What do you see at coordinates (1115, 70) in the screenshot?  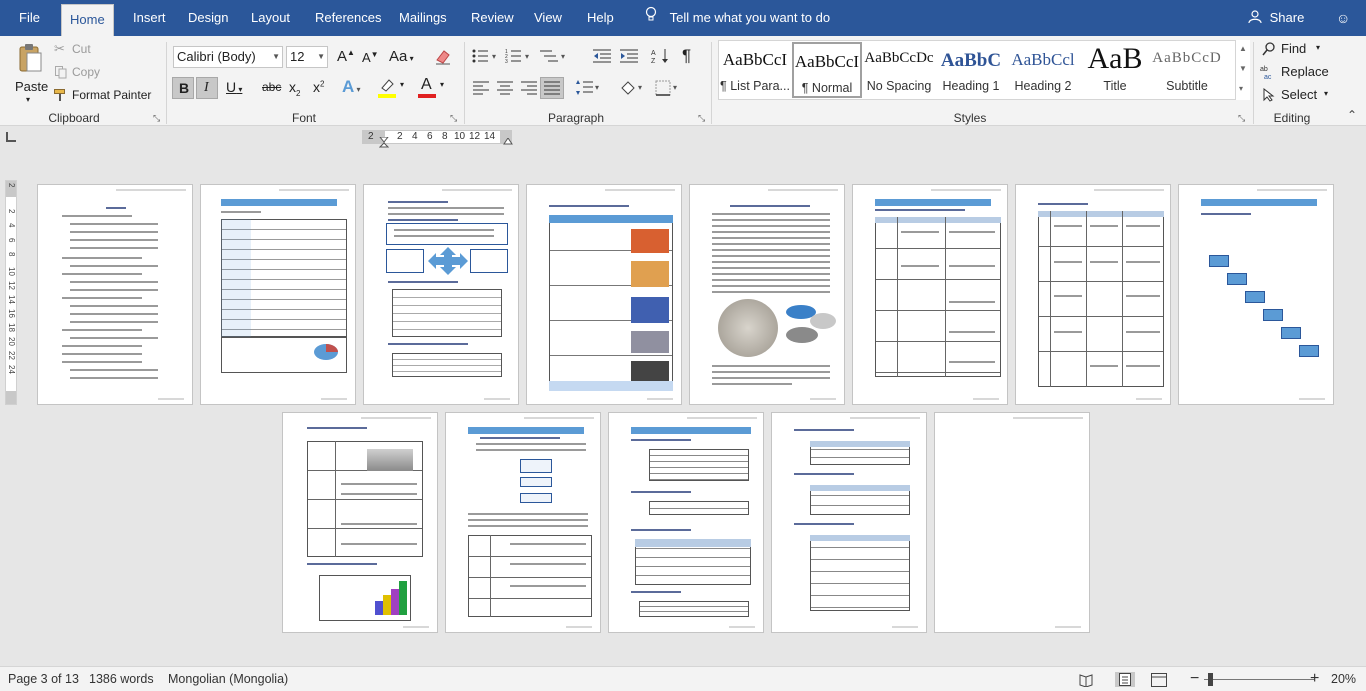 I see `style-title: AaB Title` at bounding box center [1115, 70].